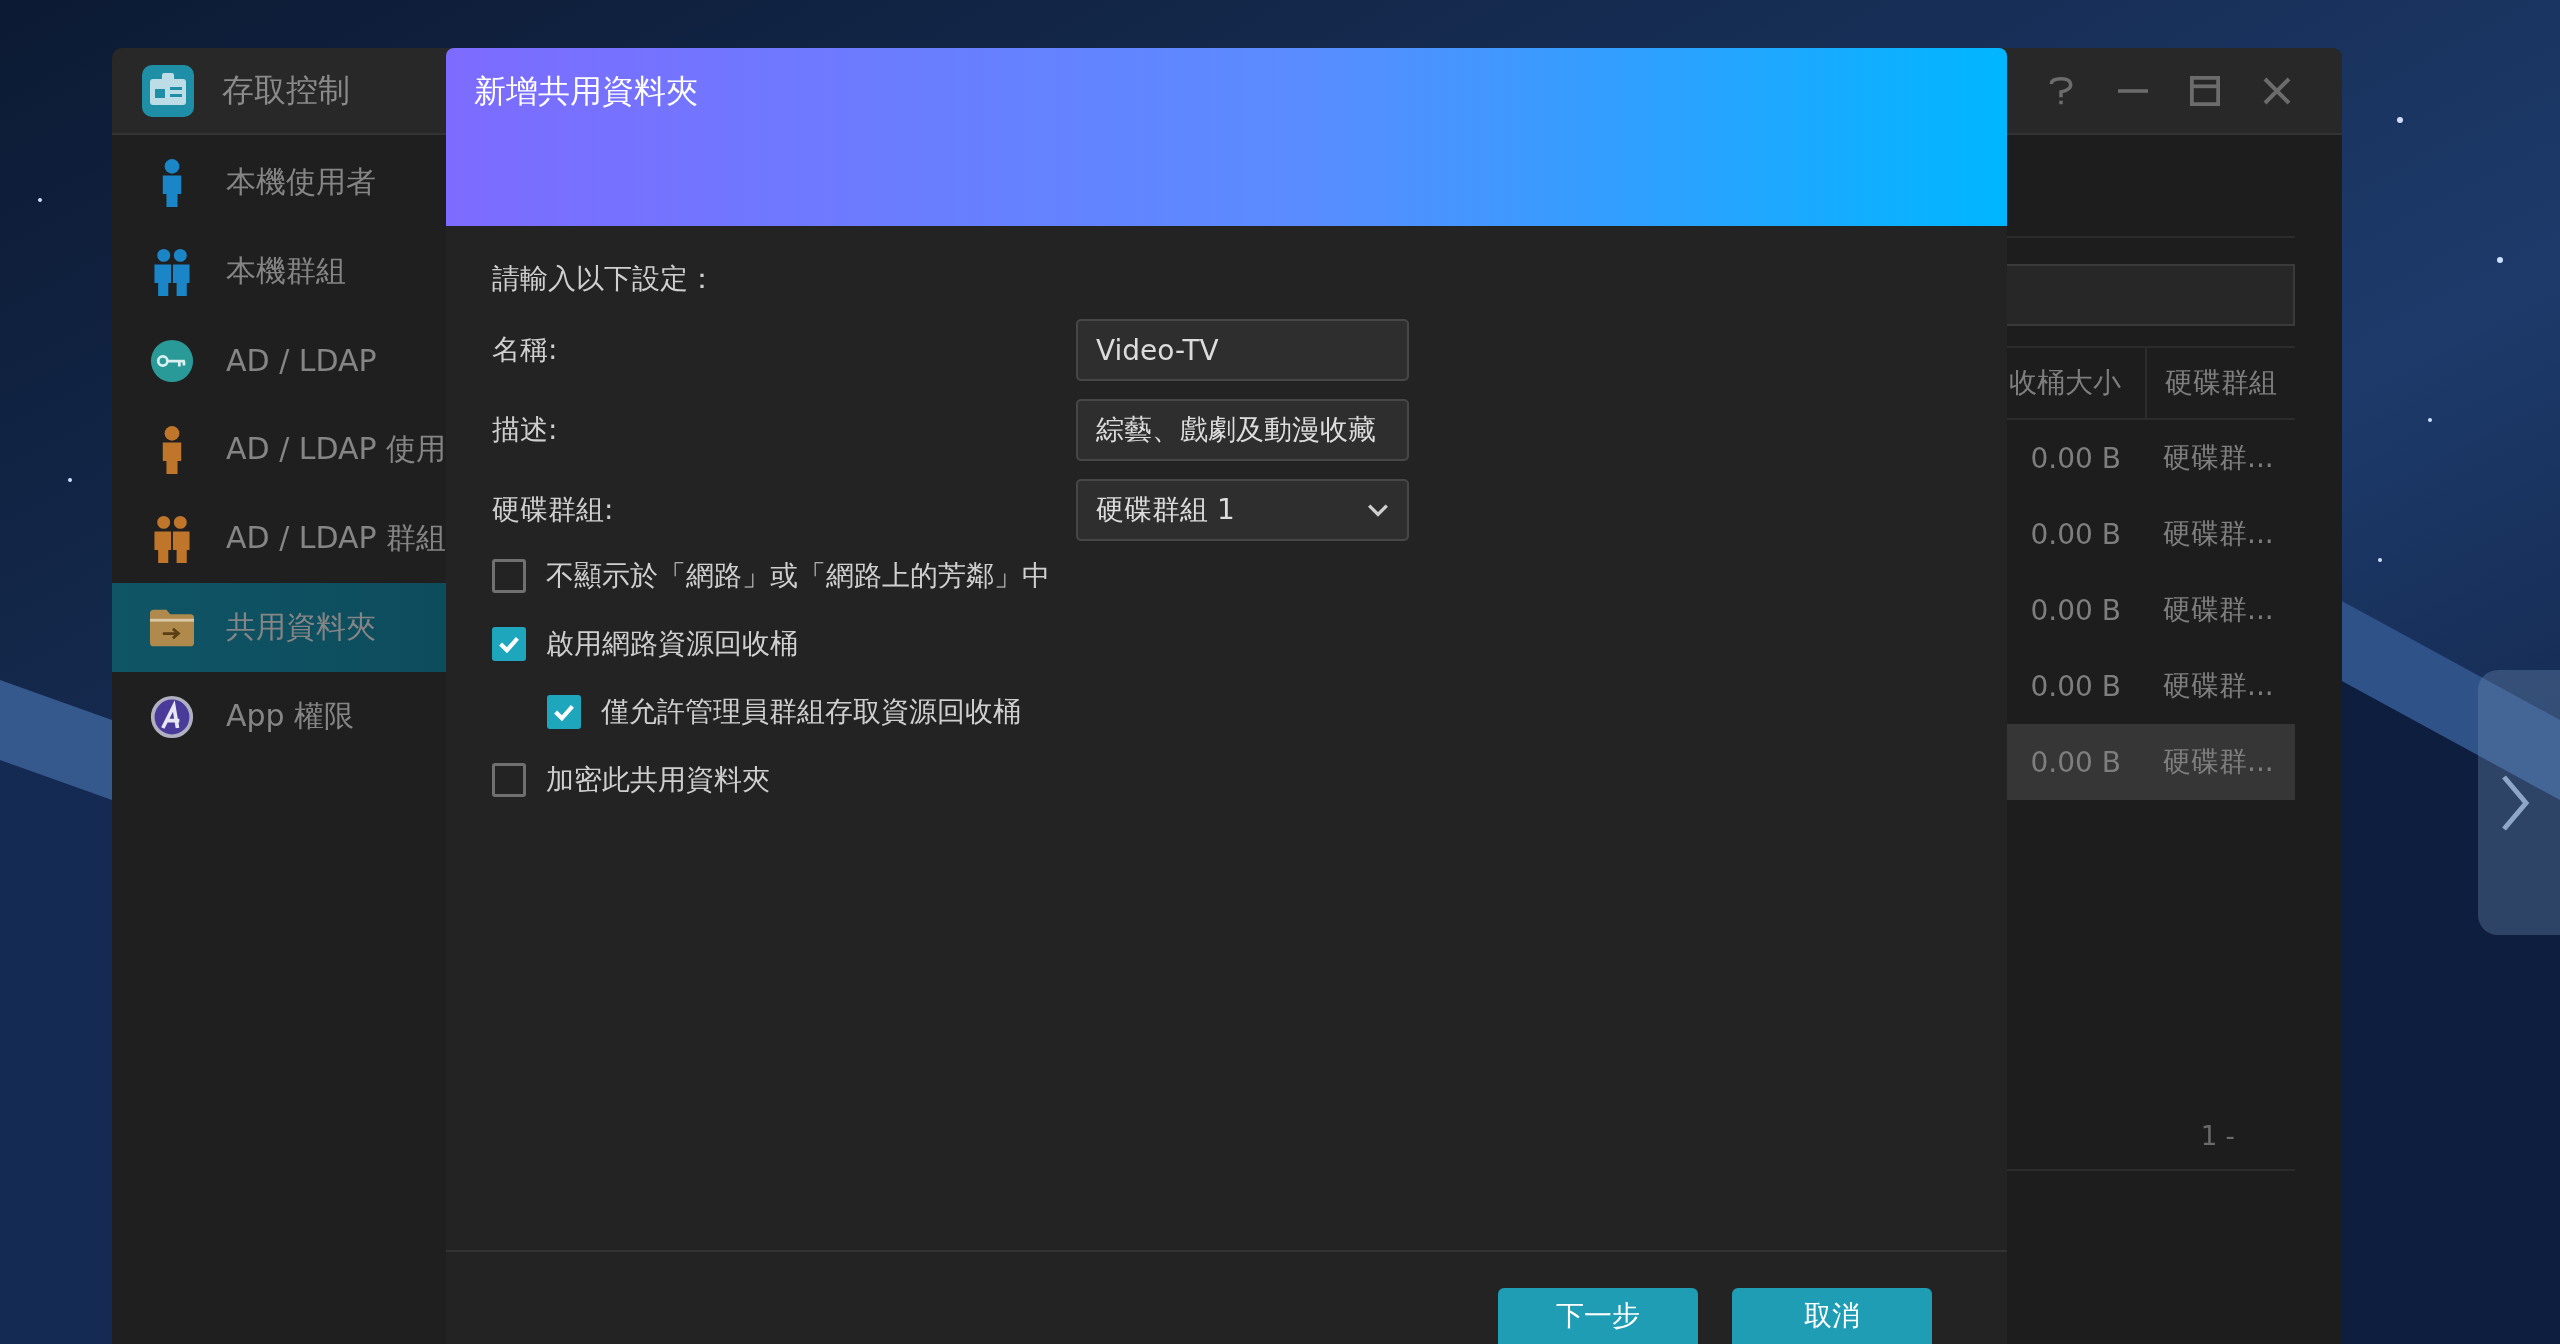 Image resolution: width=2560 pixels, height=1344 pixels. What do you see at coordinates (1598, 1316) in the screenshot?
I see `next-button: 下一步` at bounding box center [1598, 1316].